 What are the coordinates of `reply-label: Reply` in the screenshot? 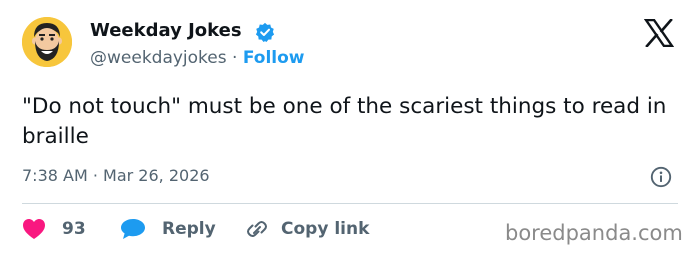 It's located at (189, 229).